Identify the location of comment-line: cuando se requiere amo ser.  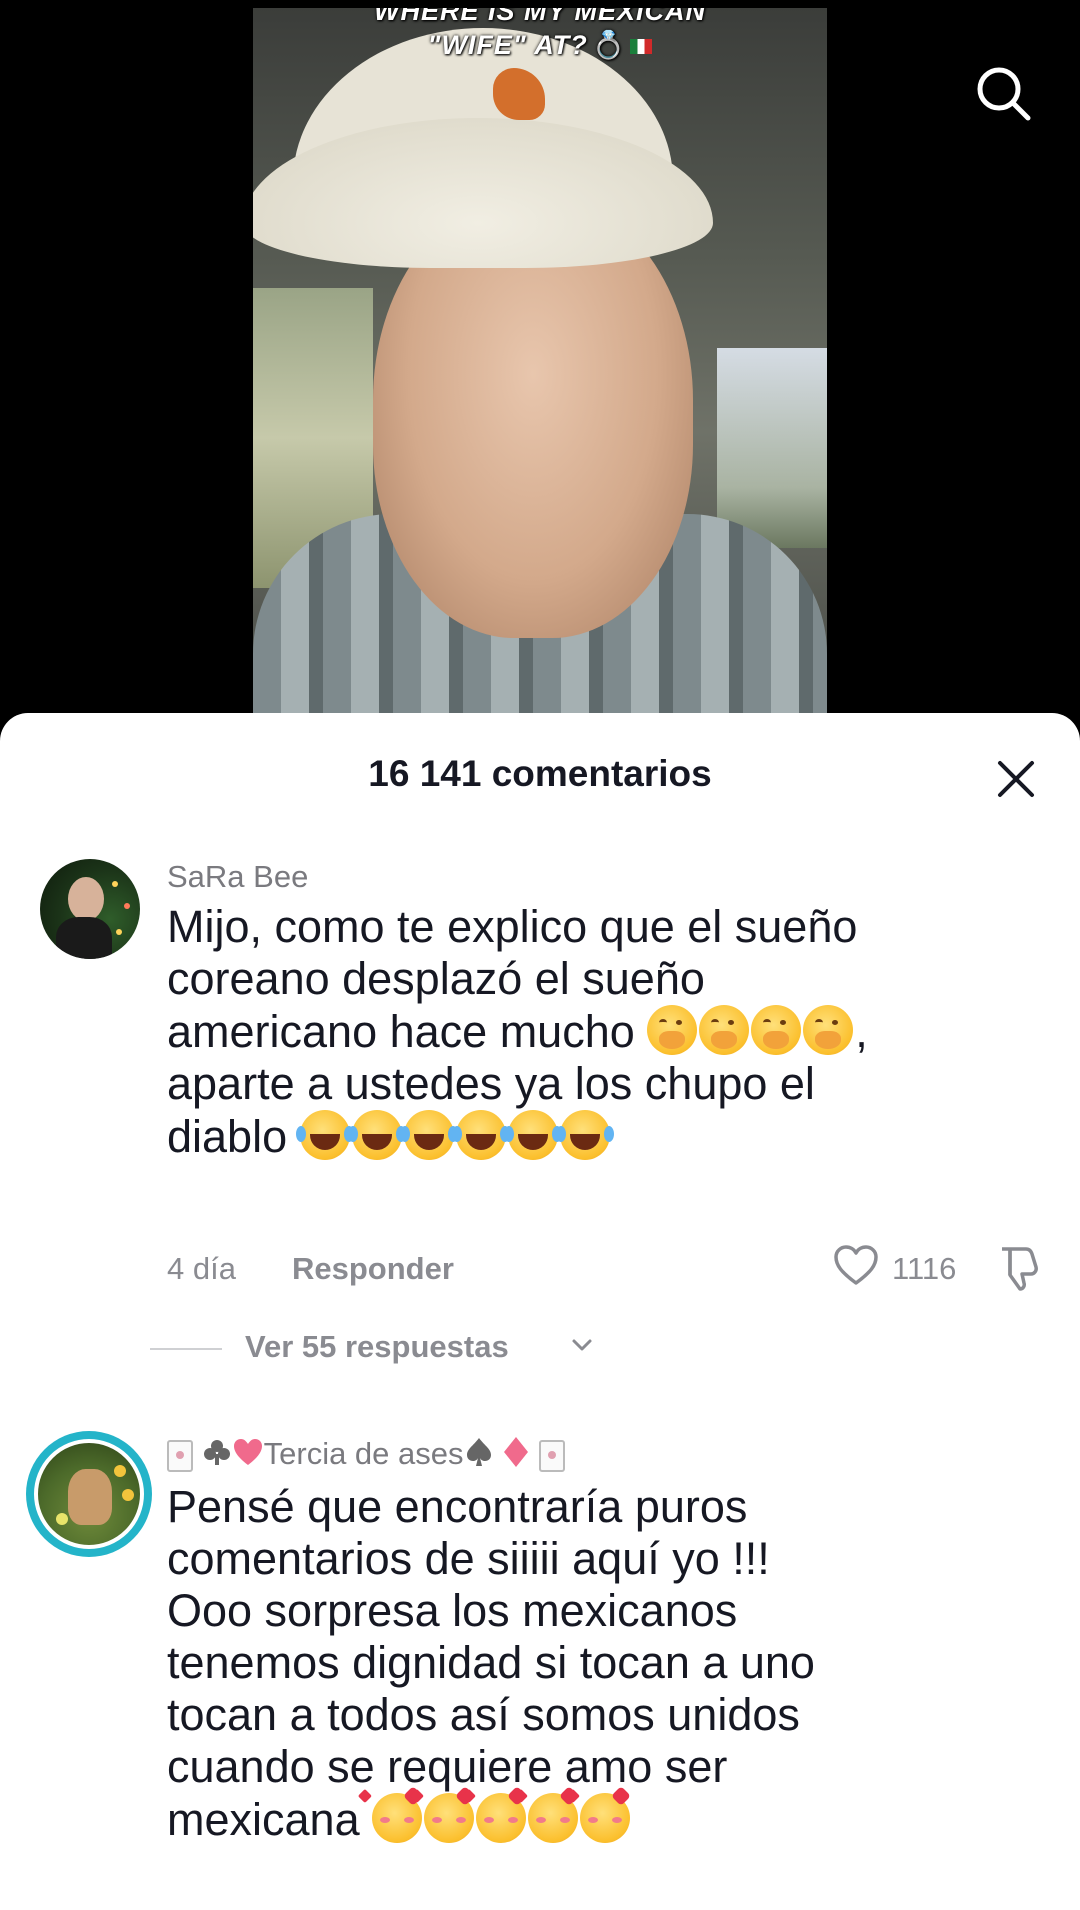
(447, 1766).